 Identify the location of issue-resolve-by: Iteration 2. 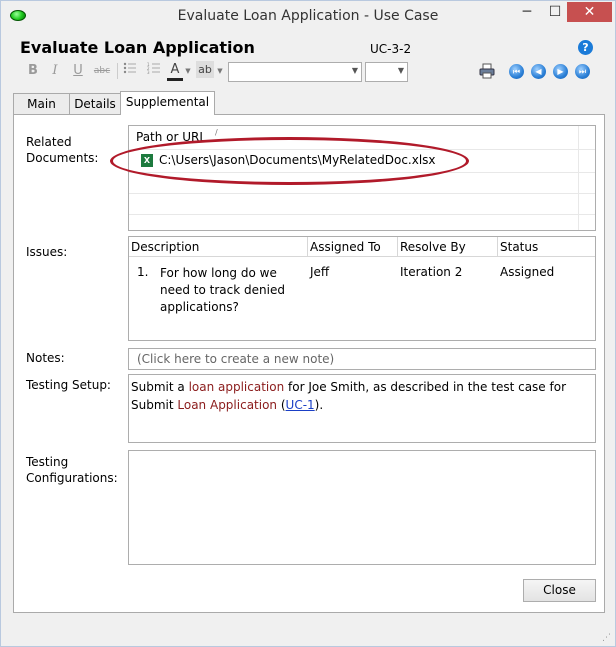
(431, 272).